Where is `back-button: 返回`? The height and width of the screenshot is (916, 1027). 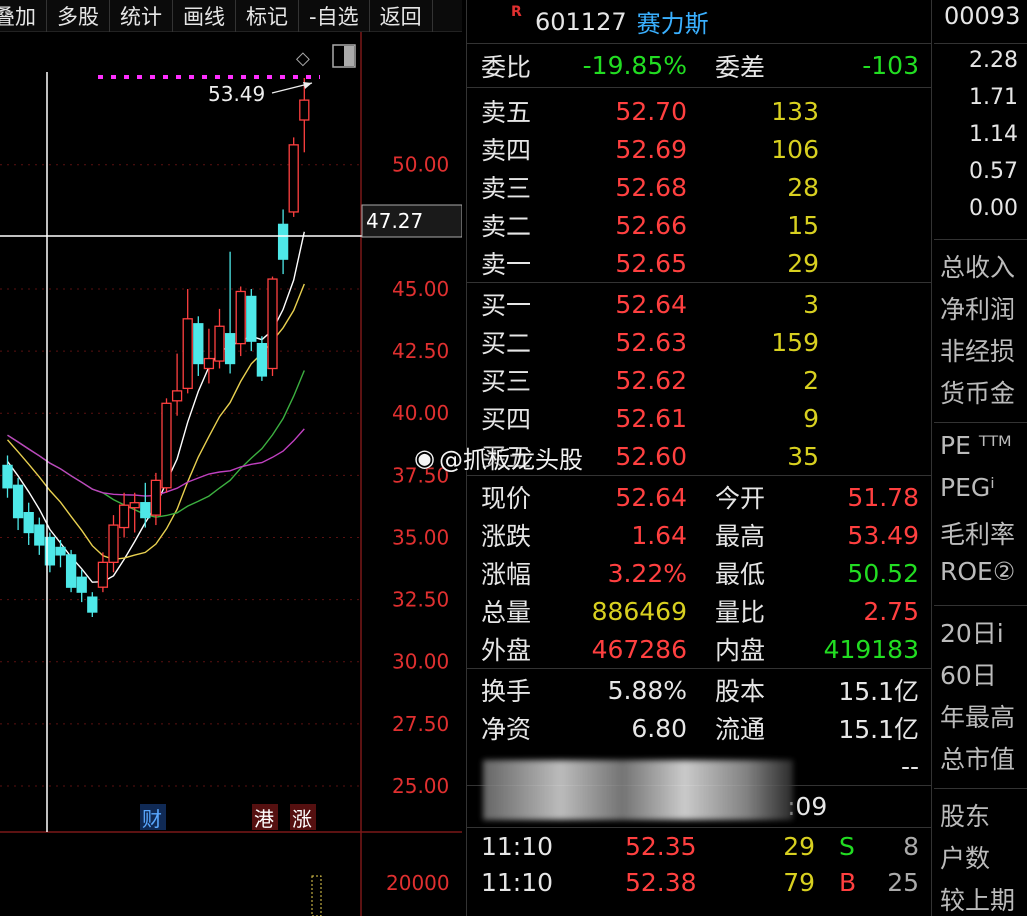 back-button: 返回 is located at coordinates (401, 16).